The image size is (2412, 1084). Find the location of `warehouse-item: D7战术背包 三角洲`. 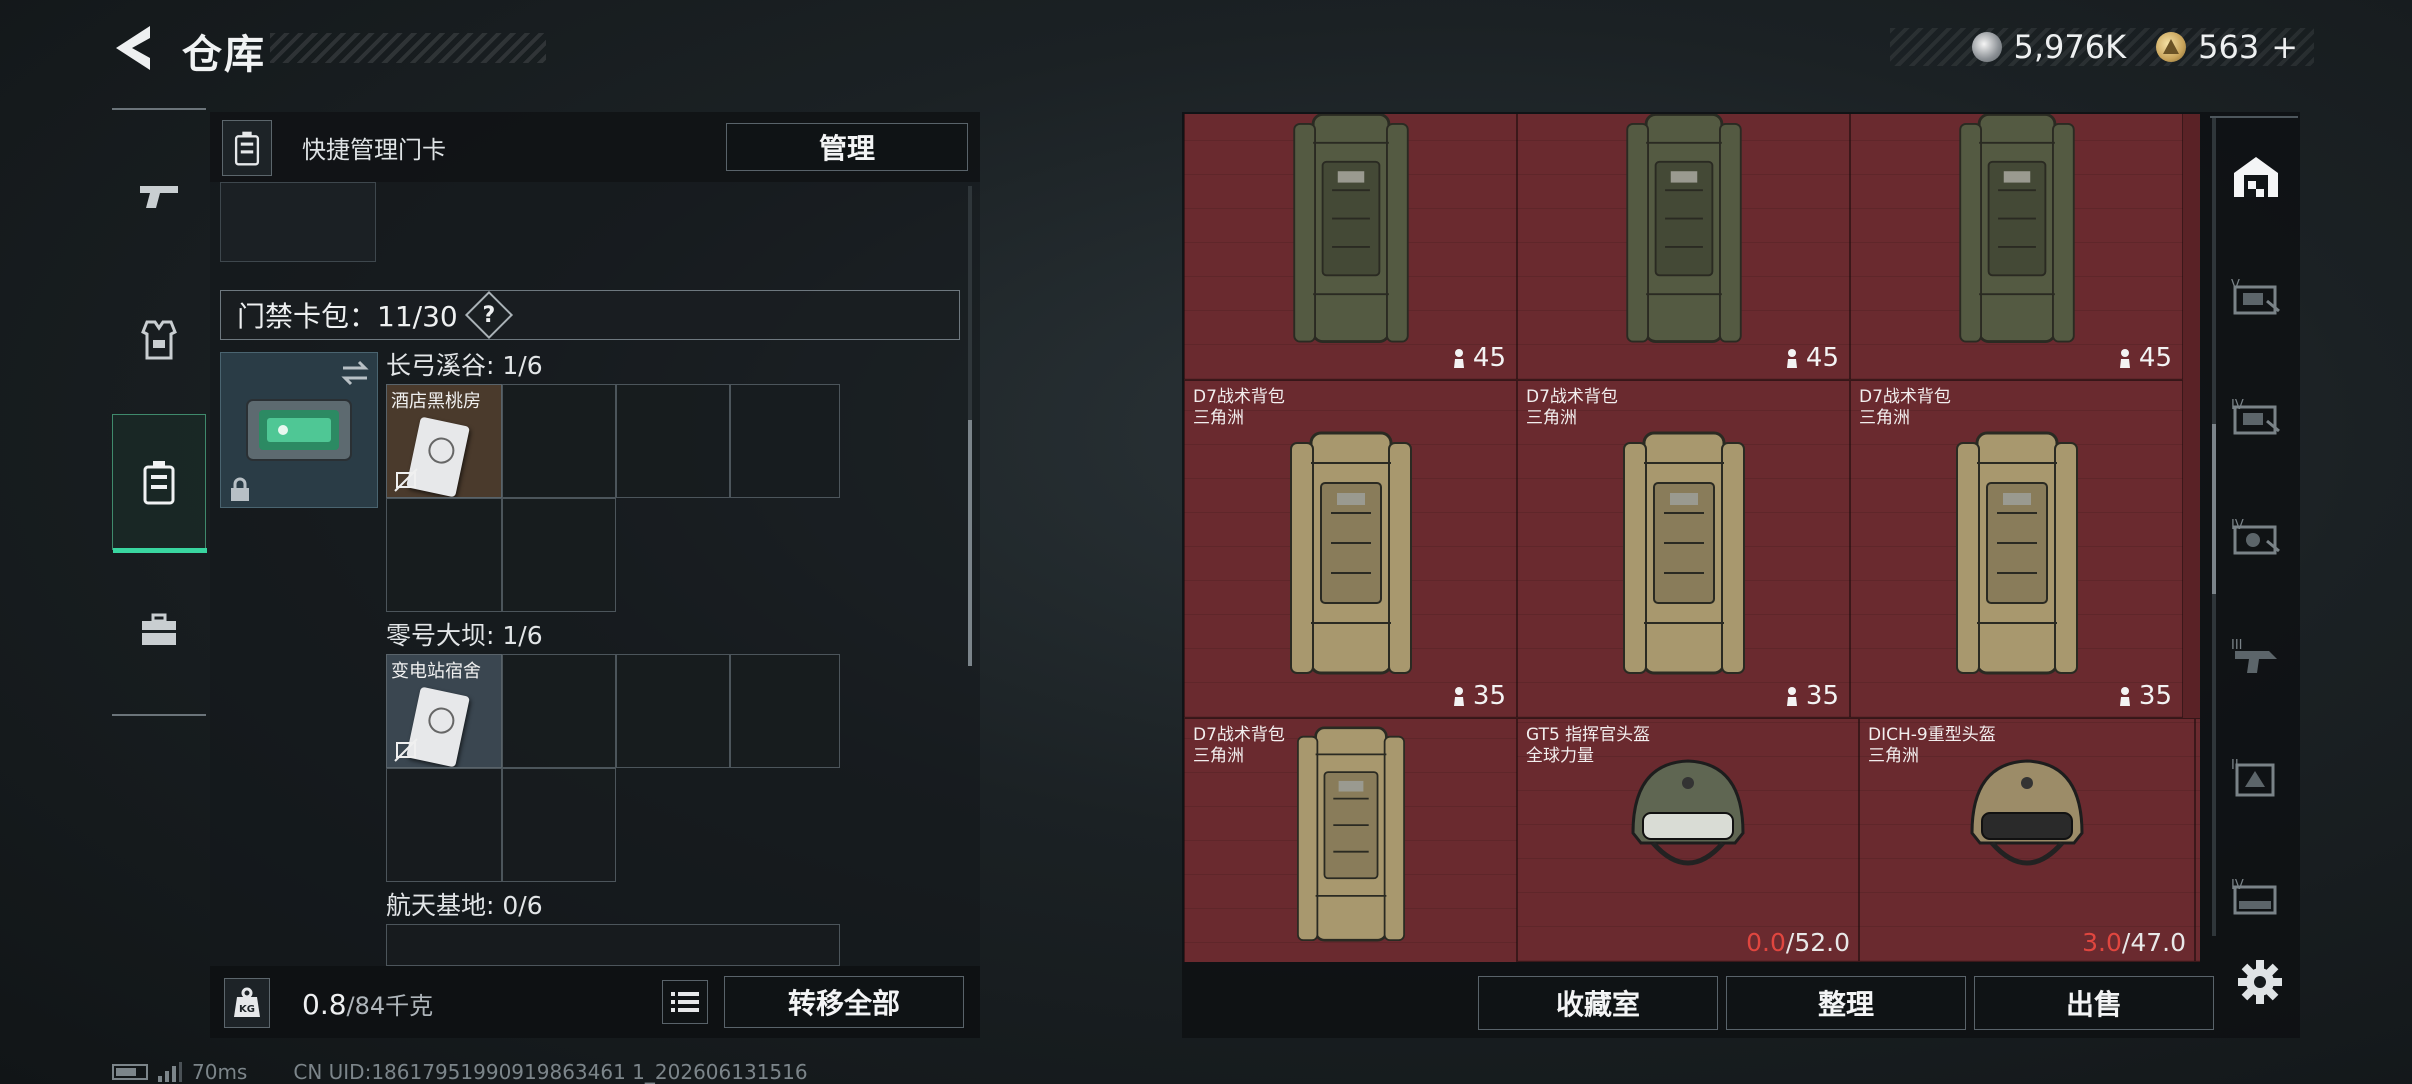

warehouse-item: D7战术背包 三角洲 is located at coordinates (1350, 840).